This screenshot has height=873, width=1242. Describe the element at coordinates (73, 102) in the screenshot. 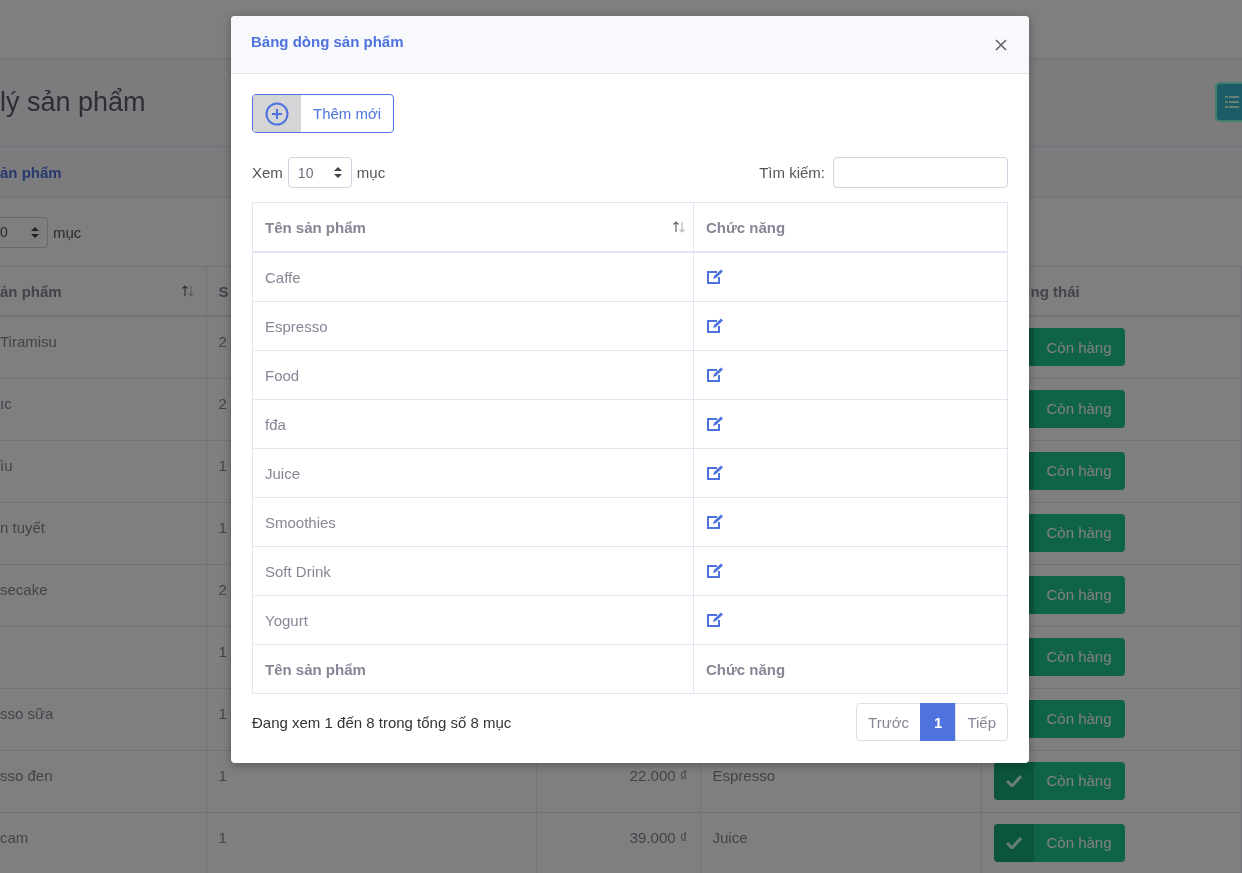

I see `page-title: lý sản phẩm` at that location.